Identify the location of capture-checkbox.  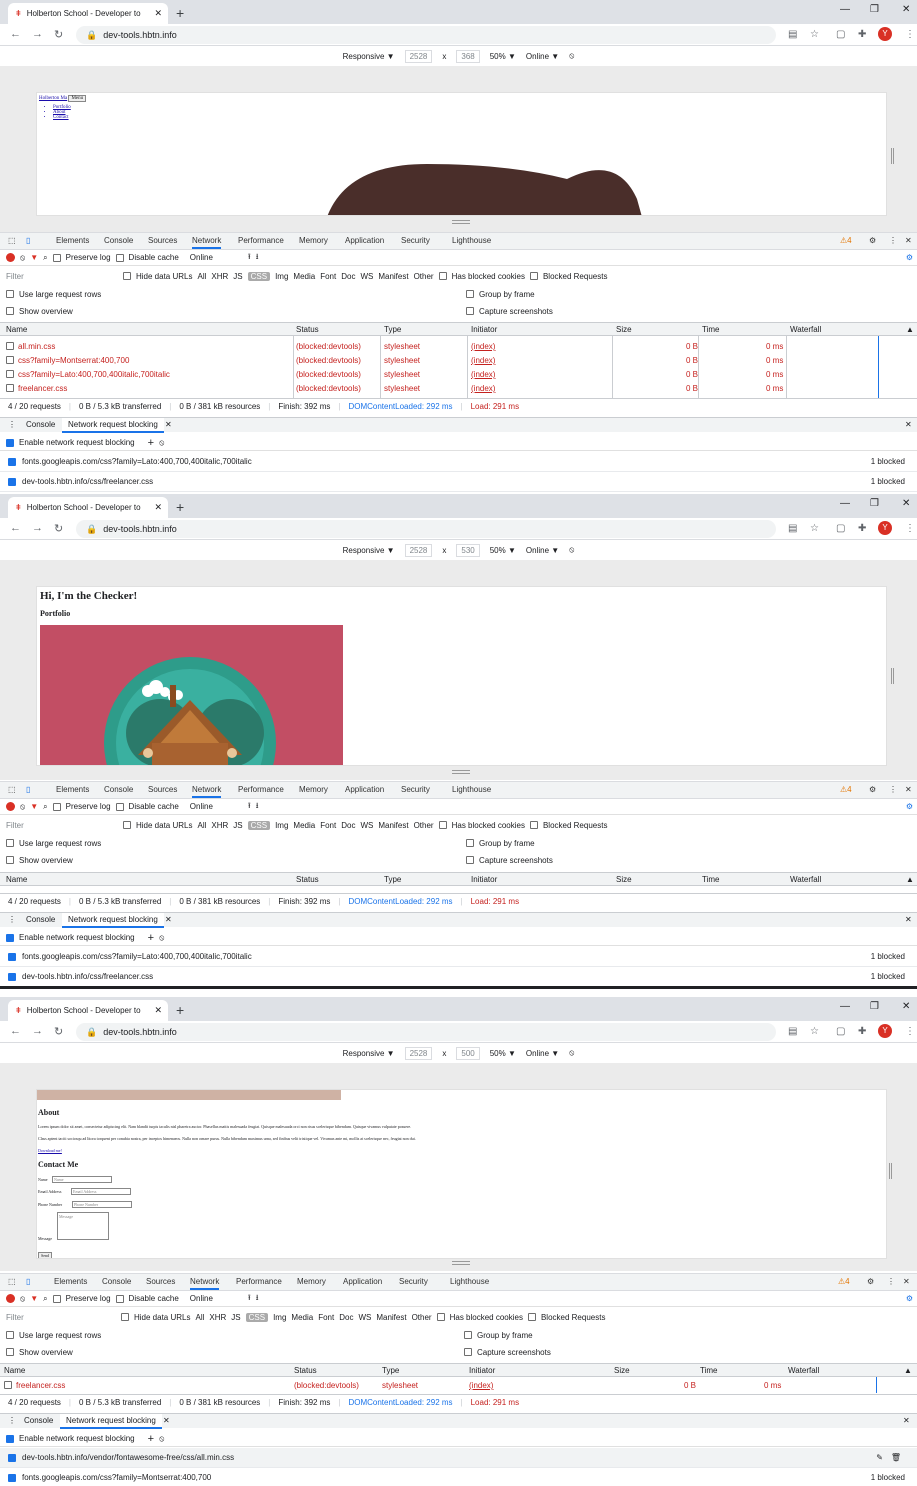
(470, 311).